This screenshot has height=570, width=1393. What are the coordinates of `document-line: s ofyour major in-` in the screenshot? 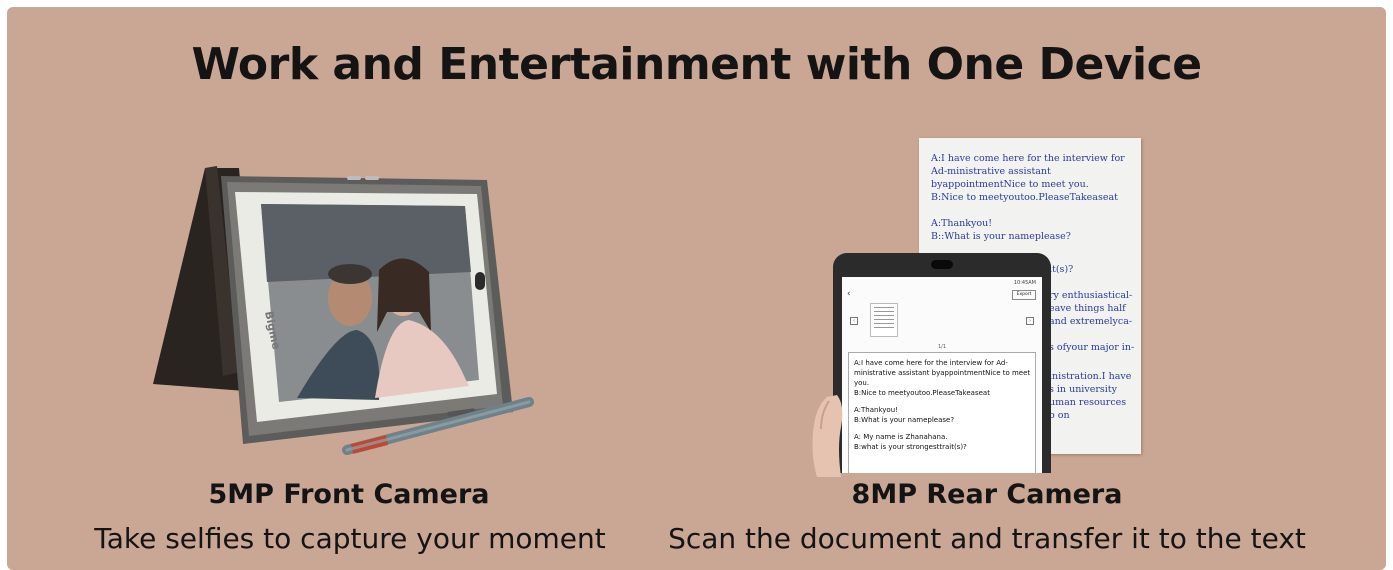 It's located at (1092, 347).